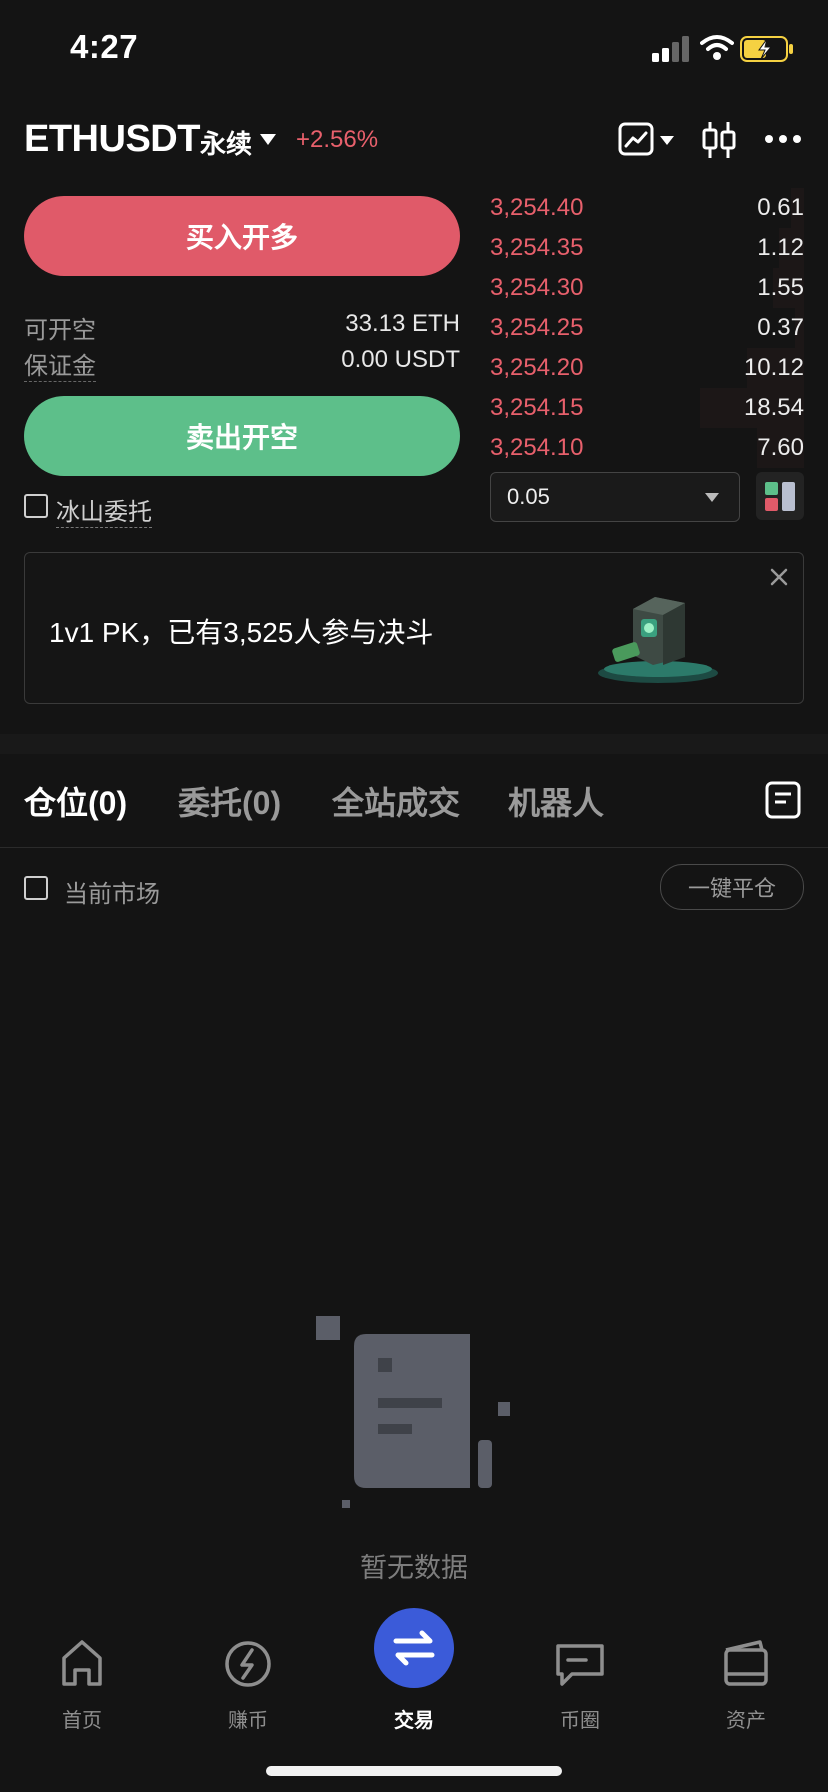 The width and height of the screenshot is (828, 1792). Describe the element at coordinates (537, 287) in the screenshot. I see `orderbook-price: 3,254.30` at that location.